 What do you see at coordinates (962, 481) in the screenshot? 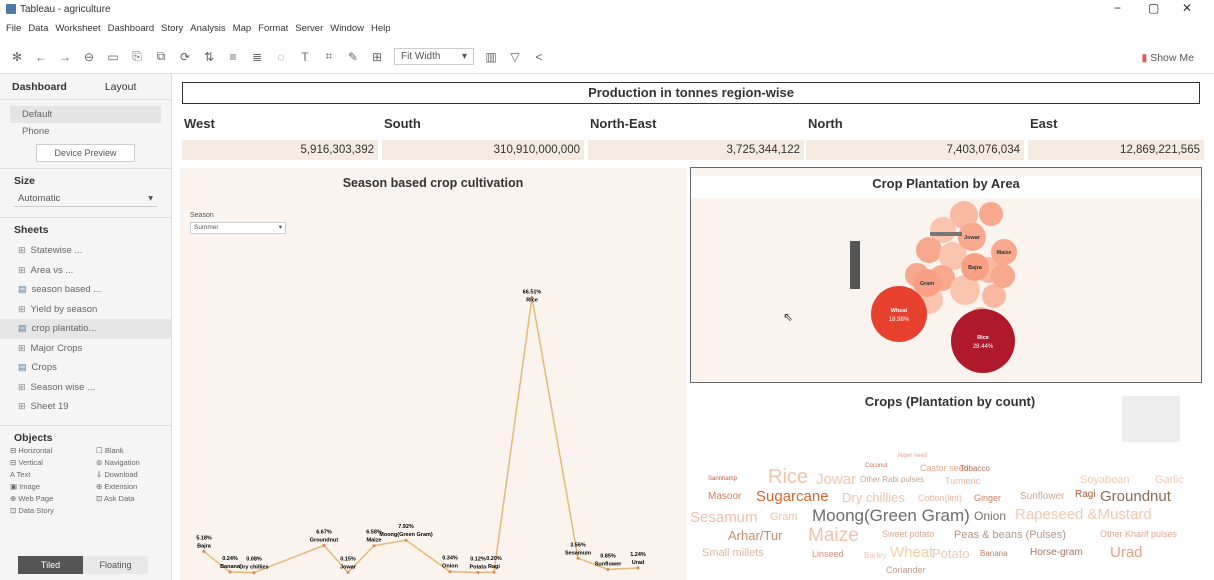
I see `wordcloud-word: Turmeric` at bounding box center [962, 481].